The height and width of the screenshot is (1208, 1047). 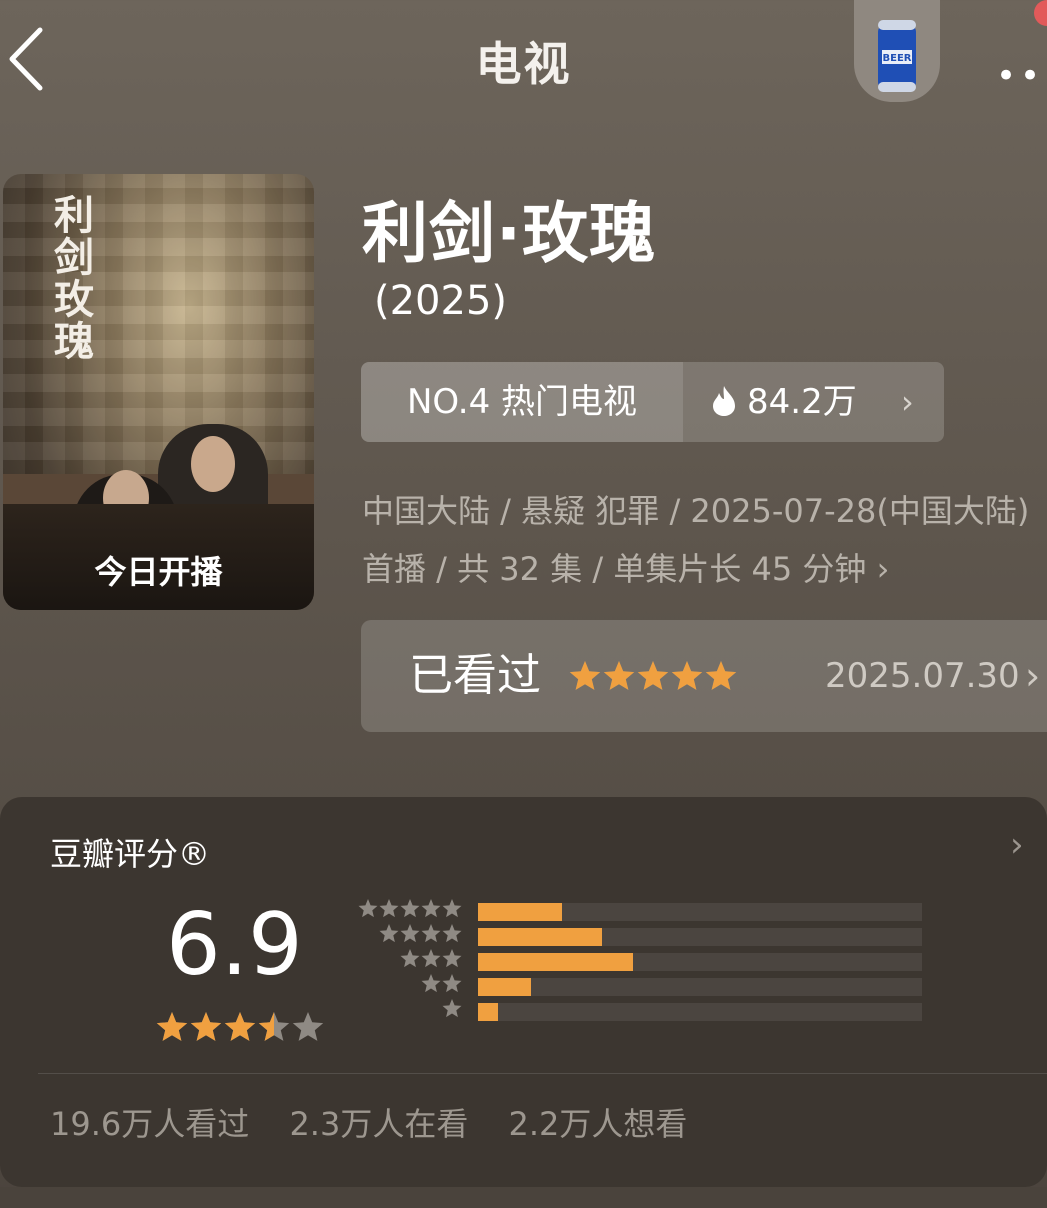 I want to click on distribution-bar-4-star, so click(x=700, y=937).